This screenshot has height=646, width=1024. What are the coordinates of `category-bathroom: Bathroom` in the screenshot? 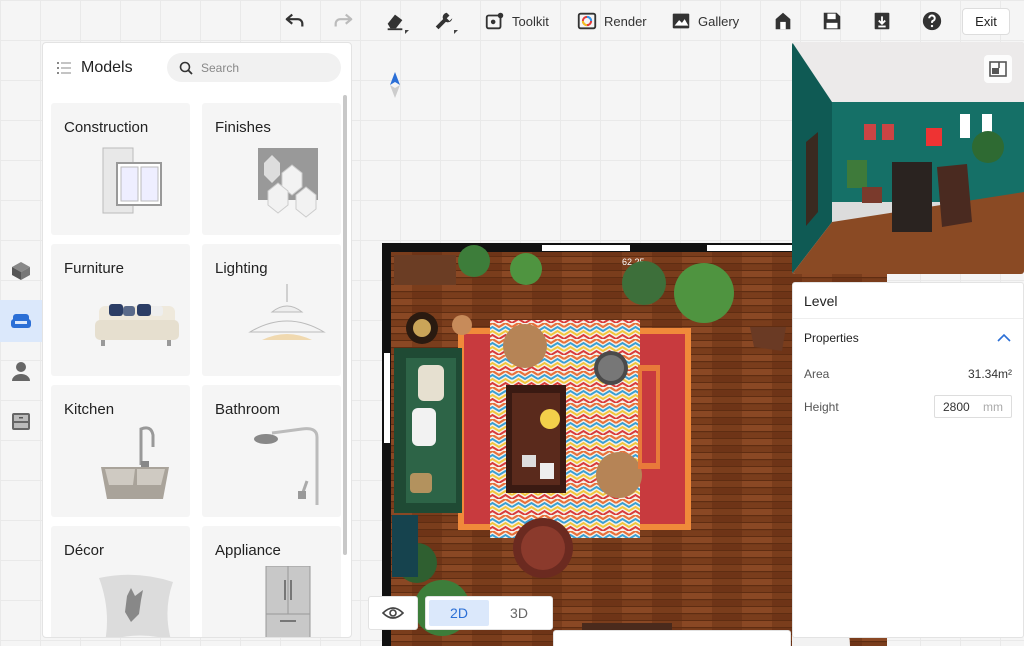 It's located at (271, 451).